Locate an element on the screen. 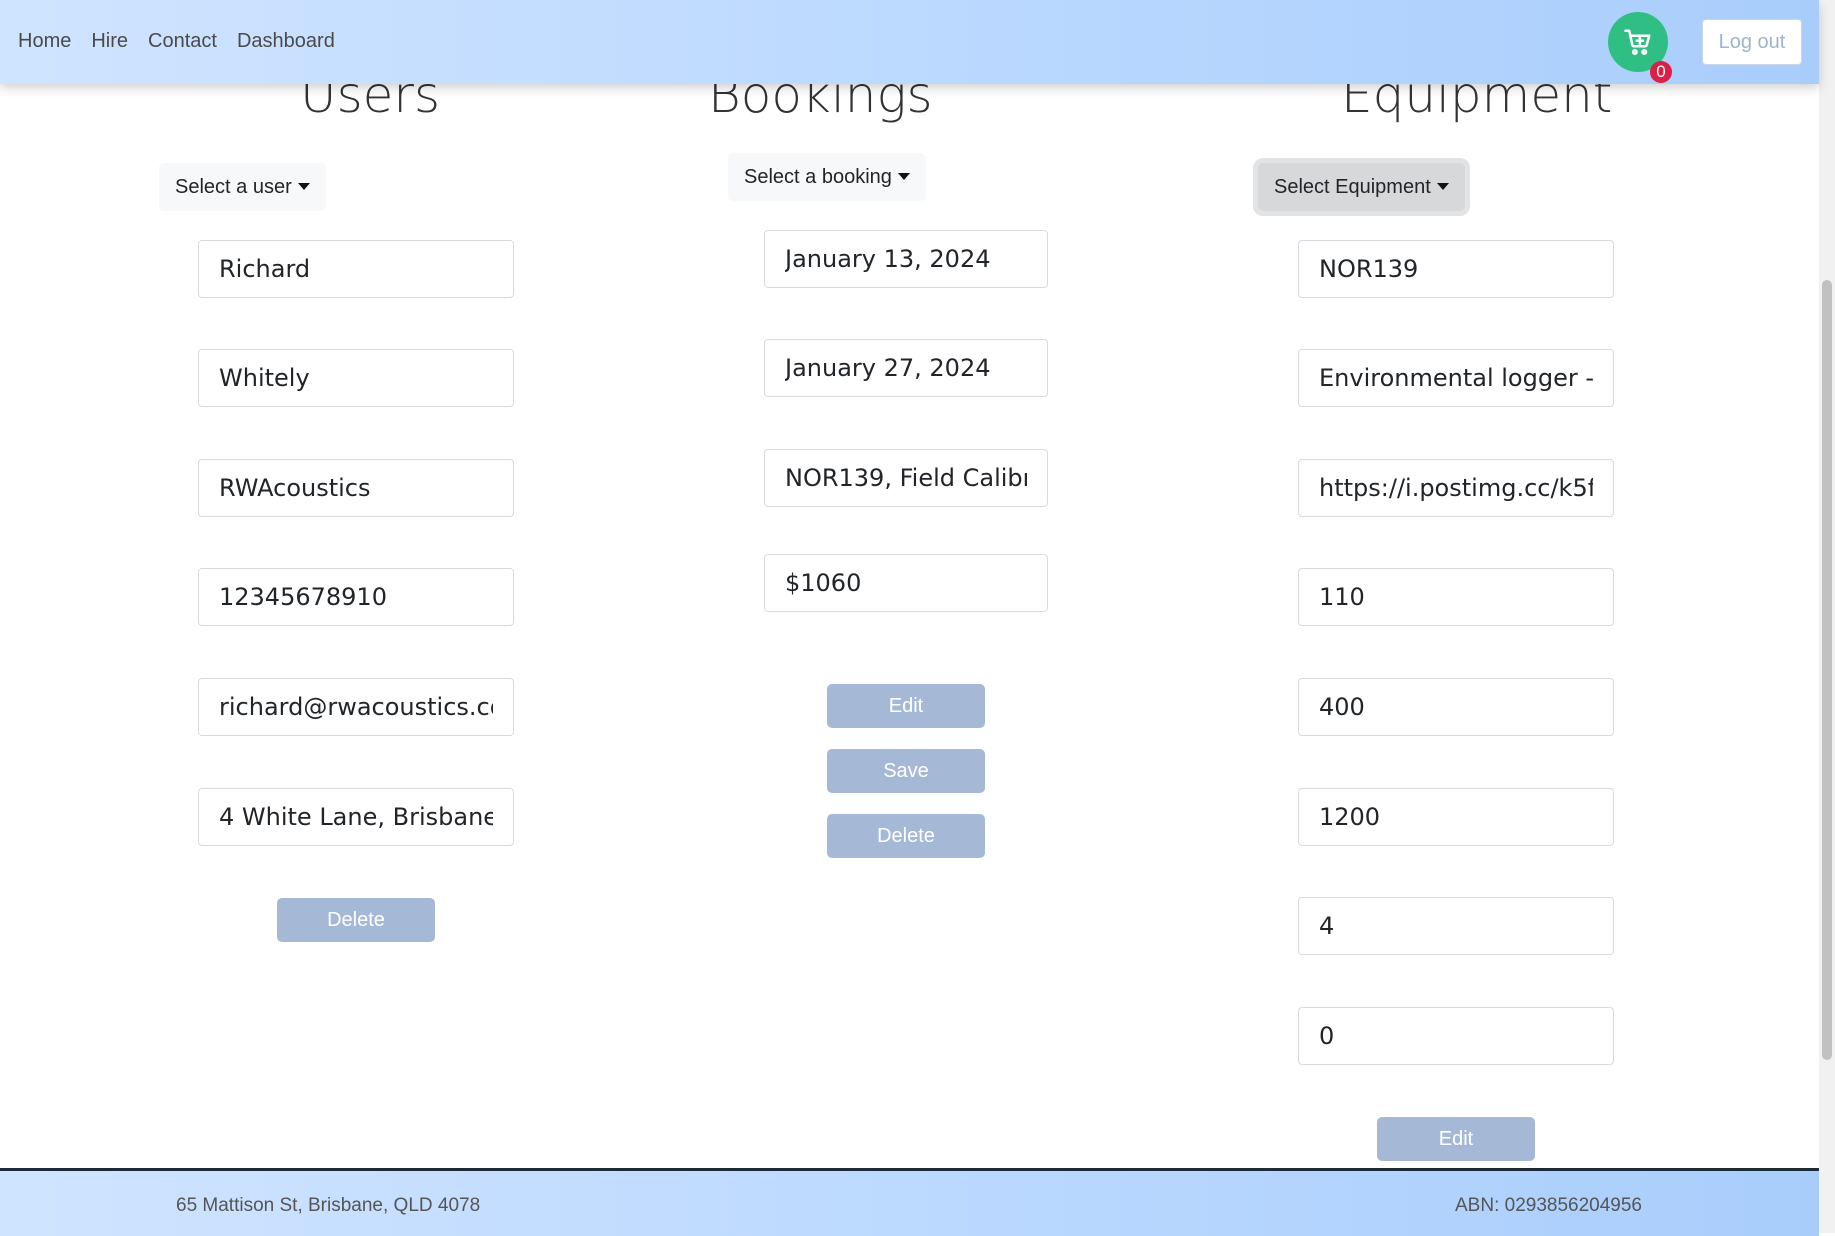 This screenshot has width=1835, height=1236. footer-abn: ABN: 0293856204956 is located at coordinates (1548, 1205).